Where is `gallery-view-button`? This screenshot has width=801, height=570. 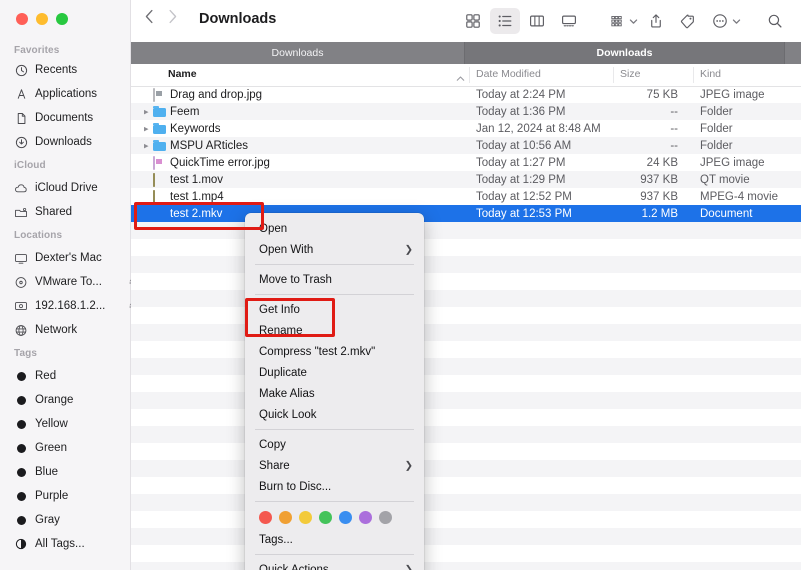
gallery-view-button is located at coordinates (569, 21).